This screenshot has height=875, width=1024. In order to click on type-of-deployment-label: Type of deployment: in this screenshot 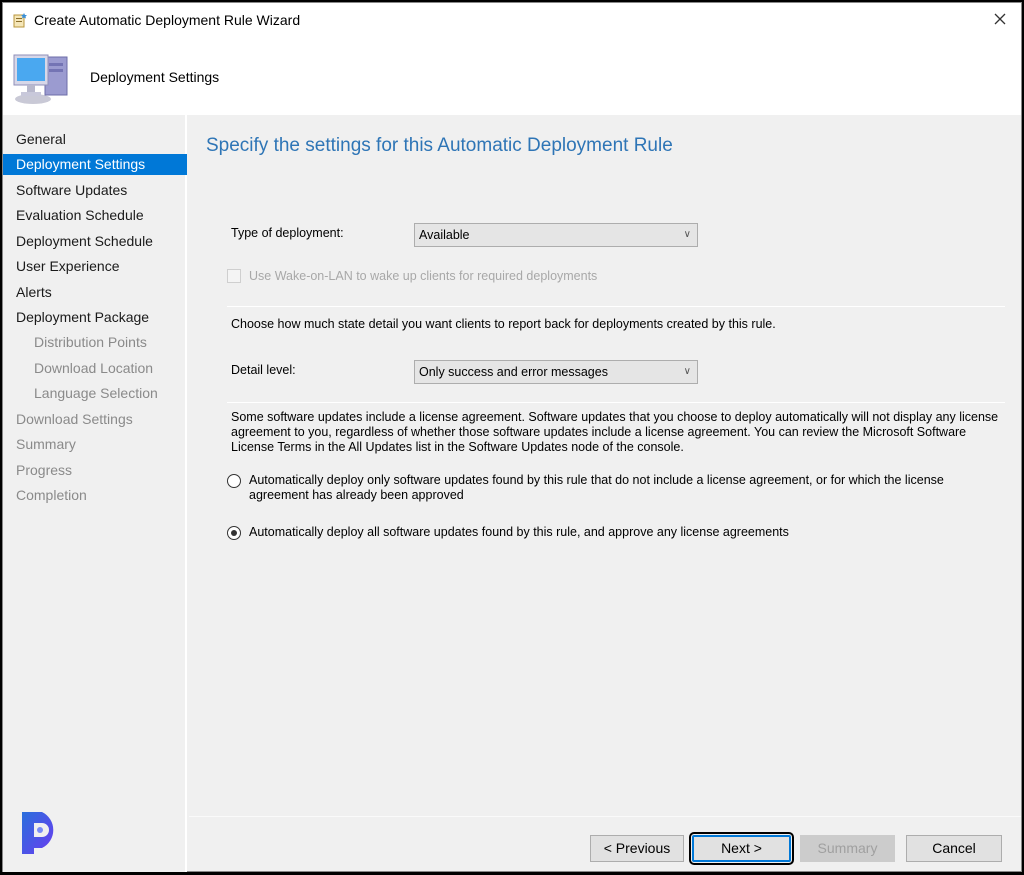, I will do `click(287, 233)`.